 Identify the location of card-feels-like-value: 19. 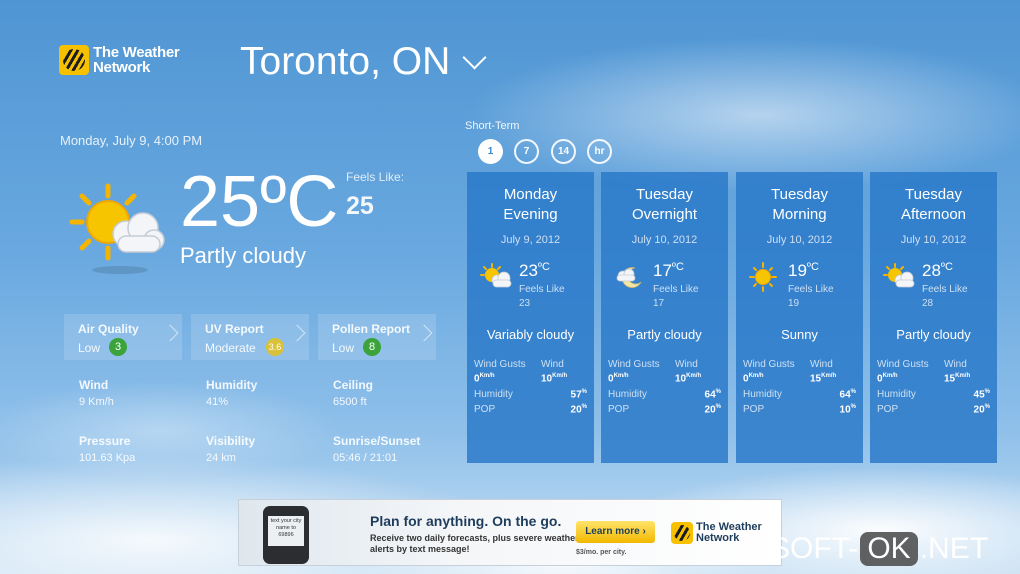
(794, 303).